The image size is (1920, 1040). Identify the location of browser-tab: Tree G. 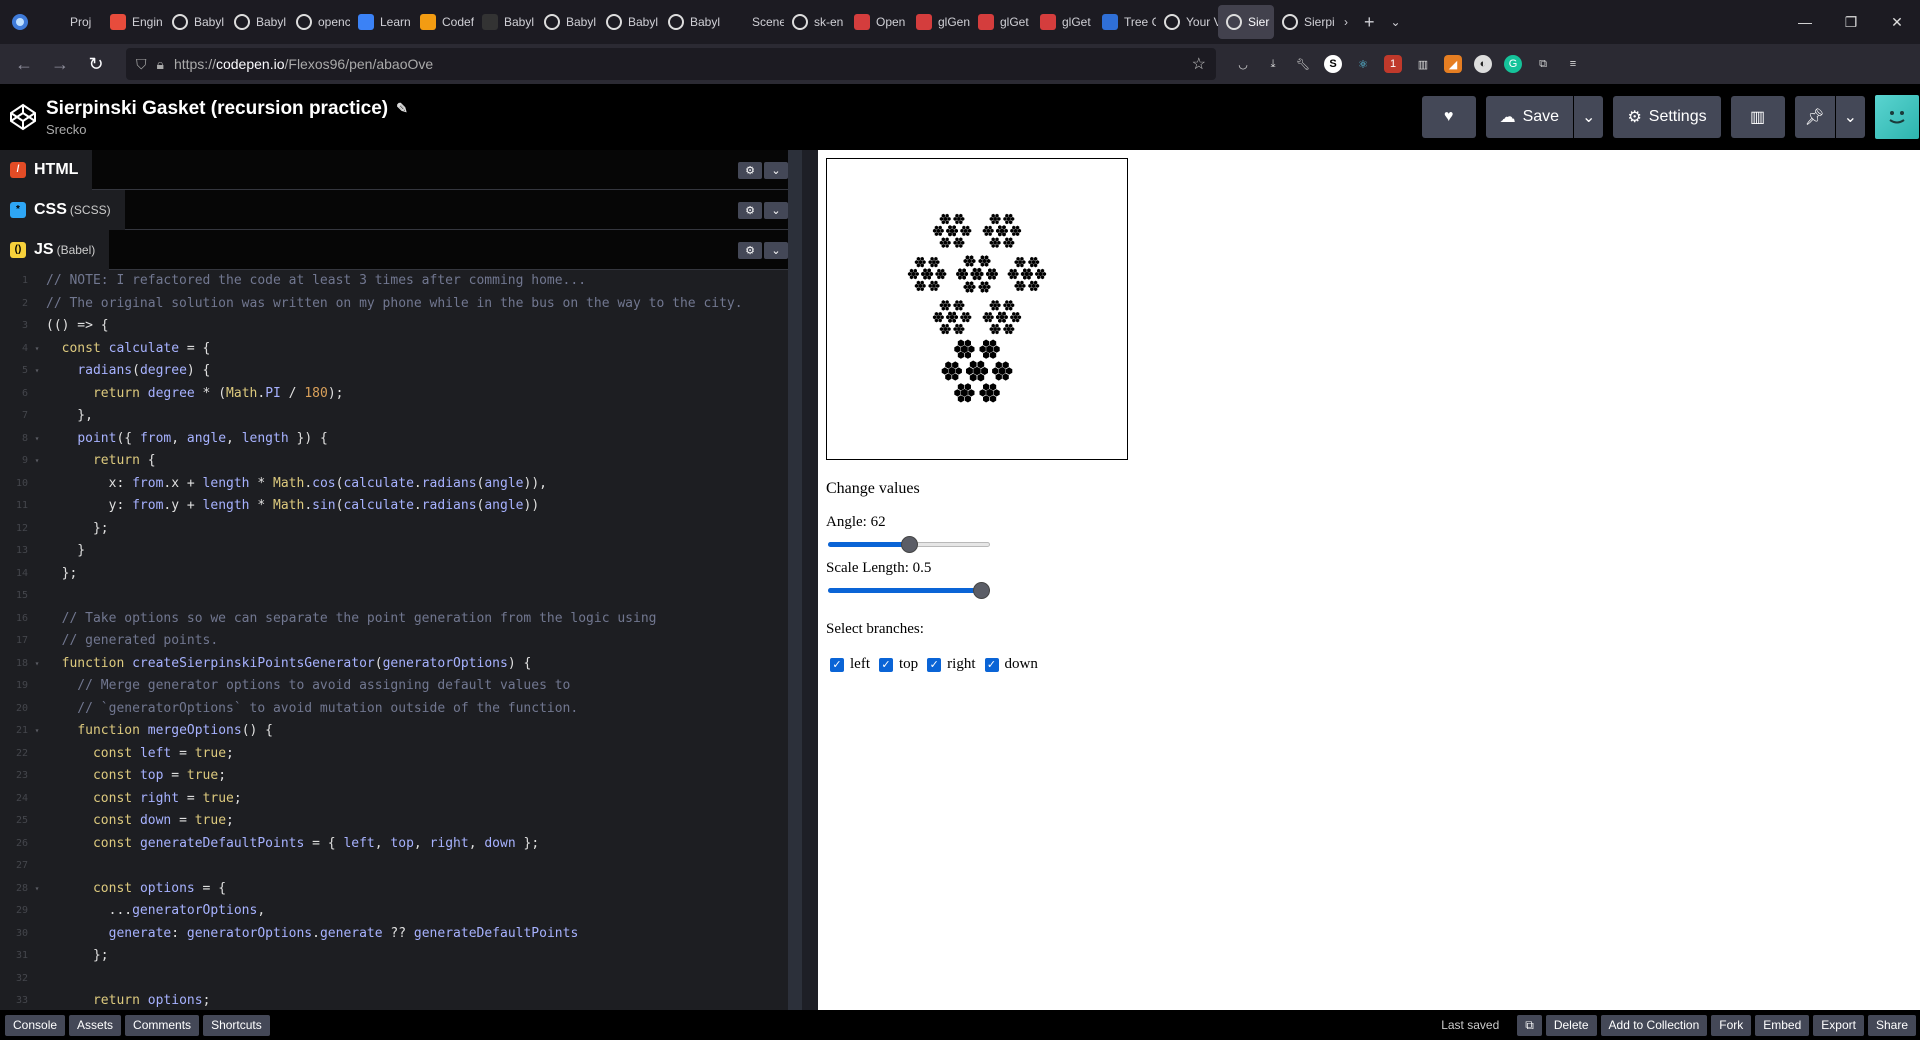
(1125, 22).